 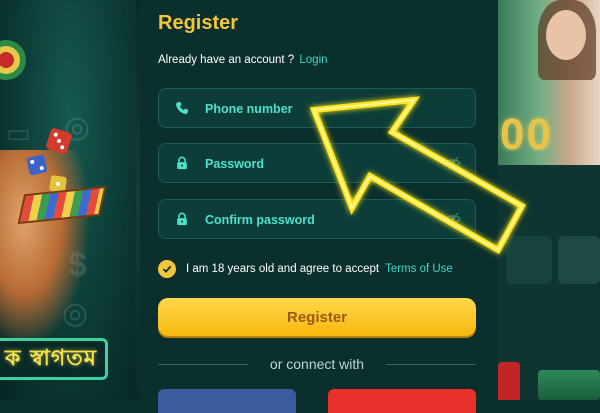 I want to click on password-input, so click(x=330, y=164).